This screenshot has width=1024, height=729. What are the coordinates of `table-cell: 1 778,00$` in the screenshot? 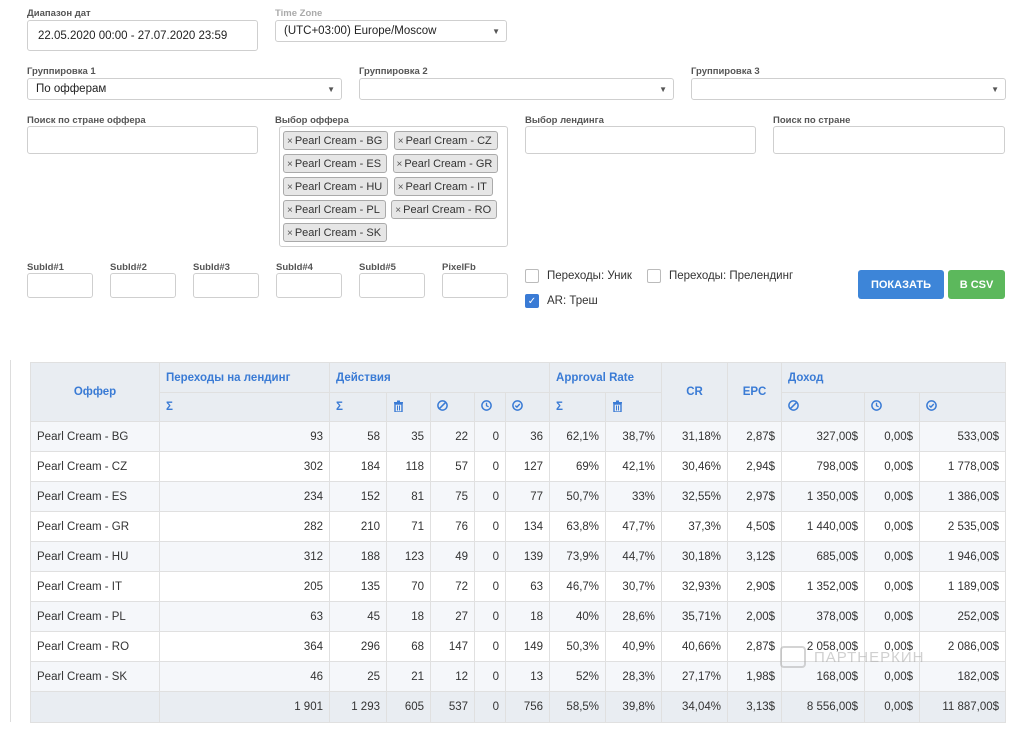 It's located at (963, 466).